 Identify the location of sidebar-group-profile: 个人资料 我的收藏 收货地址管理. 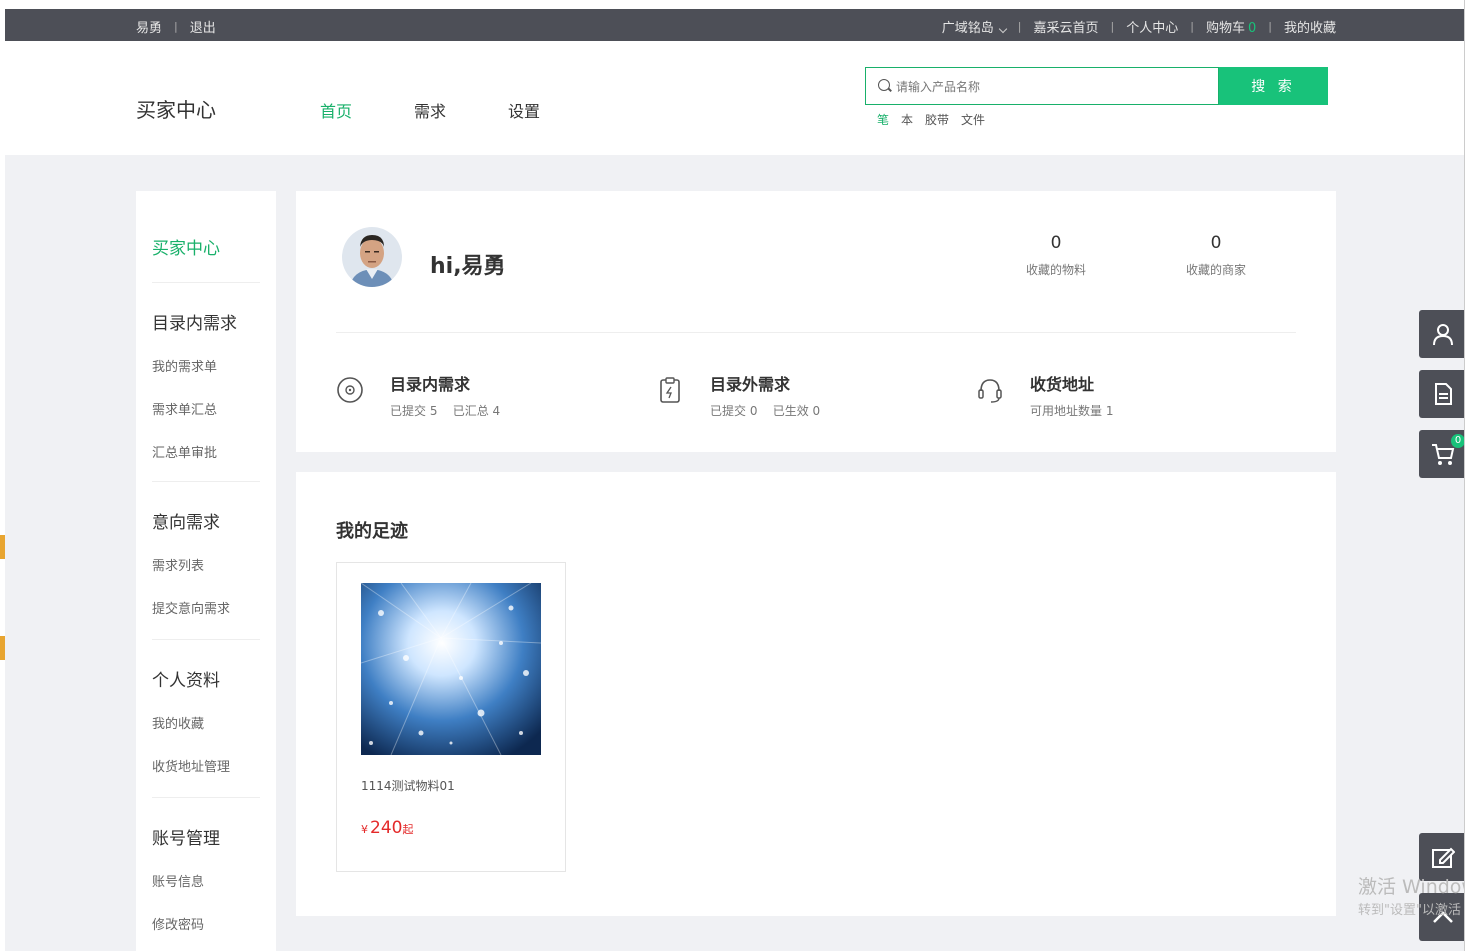
(206, 719).